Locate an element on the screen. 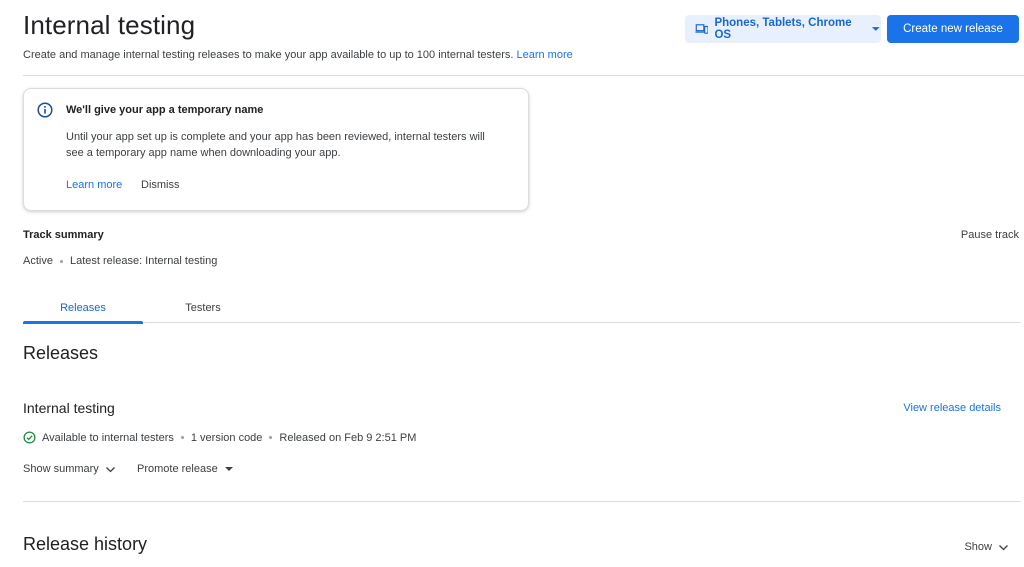 Image resolution: width=1024 pixels, height=567 pixels. released-on: Released on Feb 9 2:51 PM is located at coordinates (348, 437).